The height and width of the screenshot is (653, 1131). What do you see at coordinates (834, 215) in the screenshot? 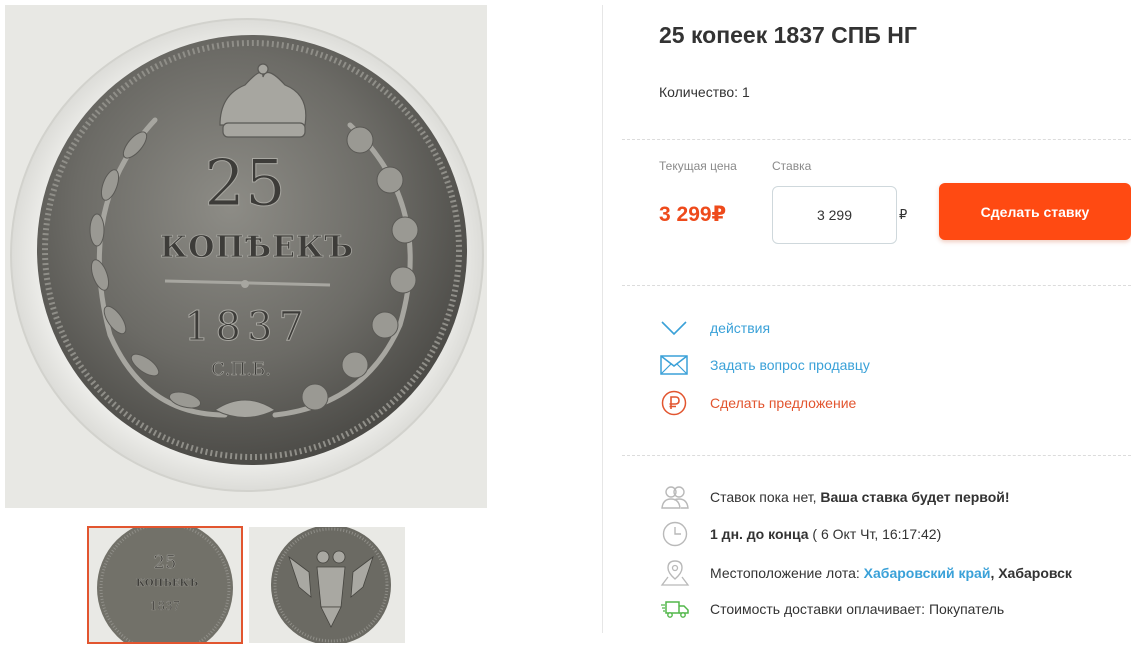
I see `bid-amount-input` at bounding box center [834, 215].